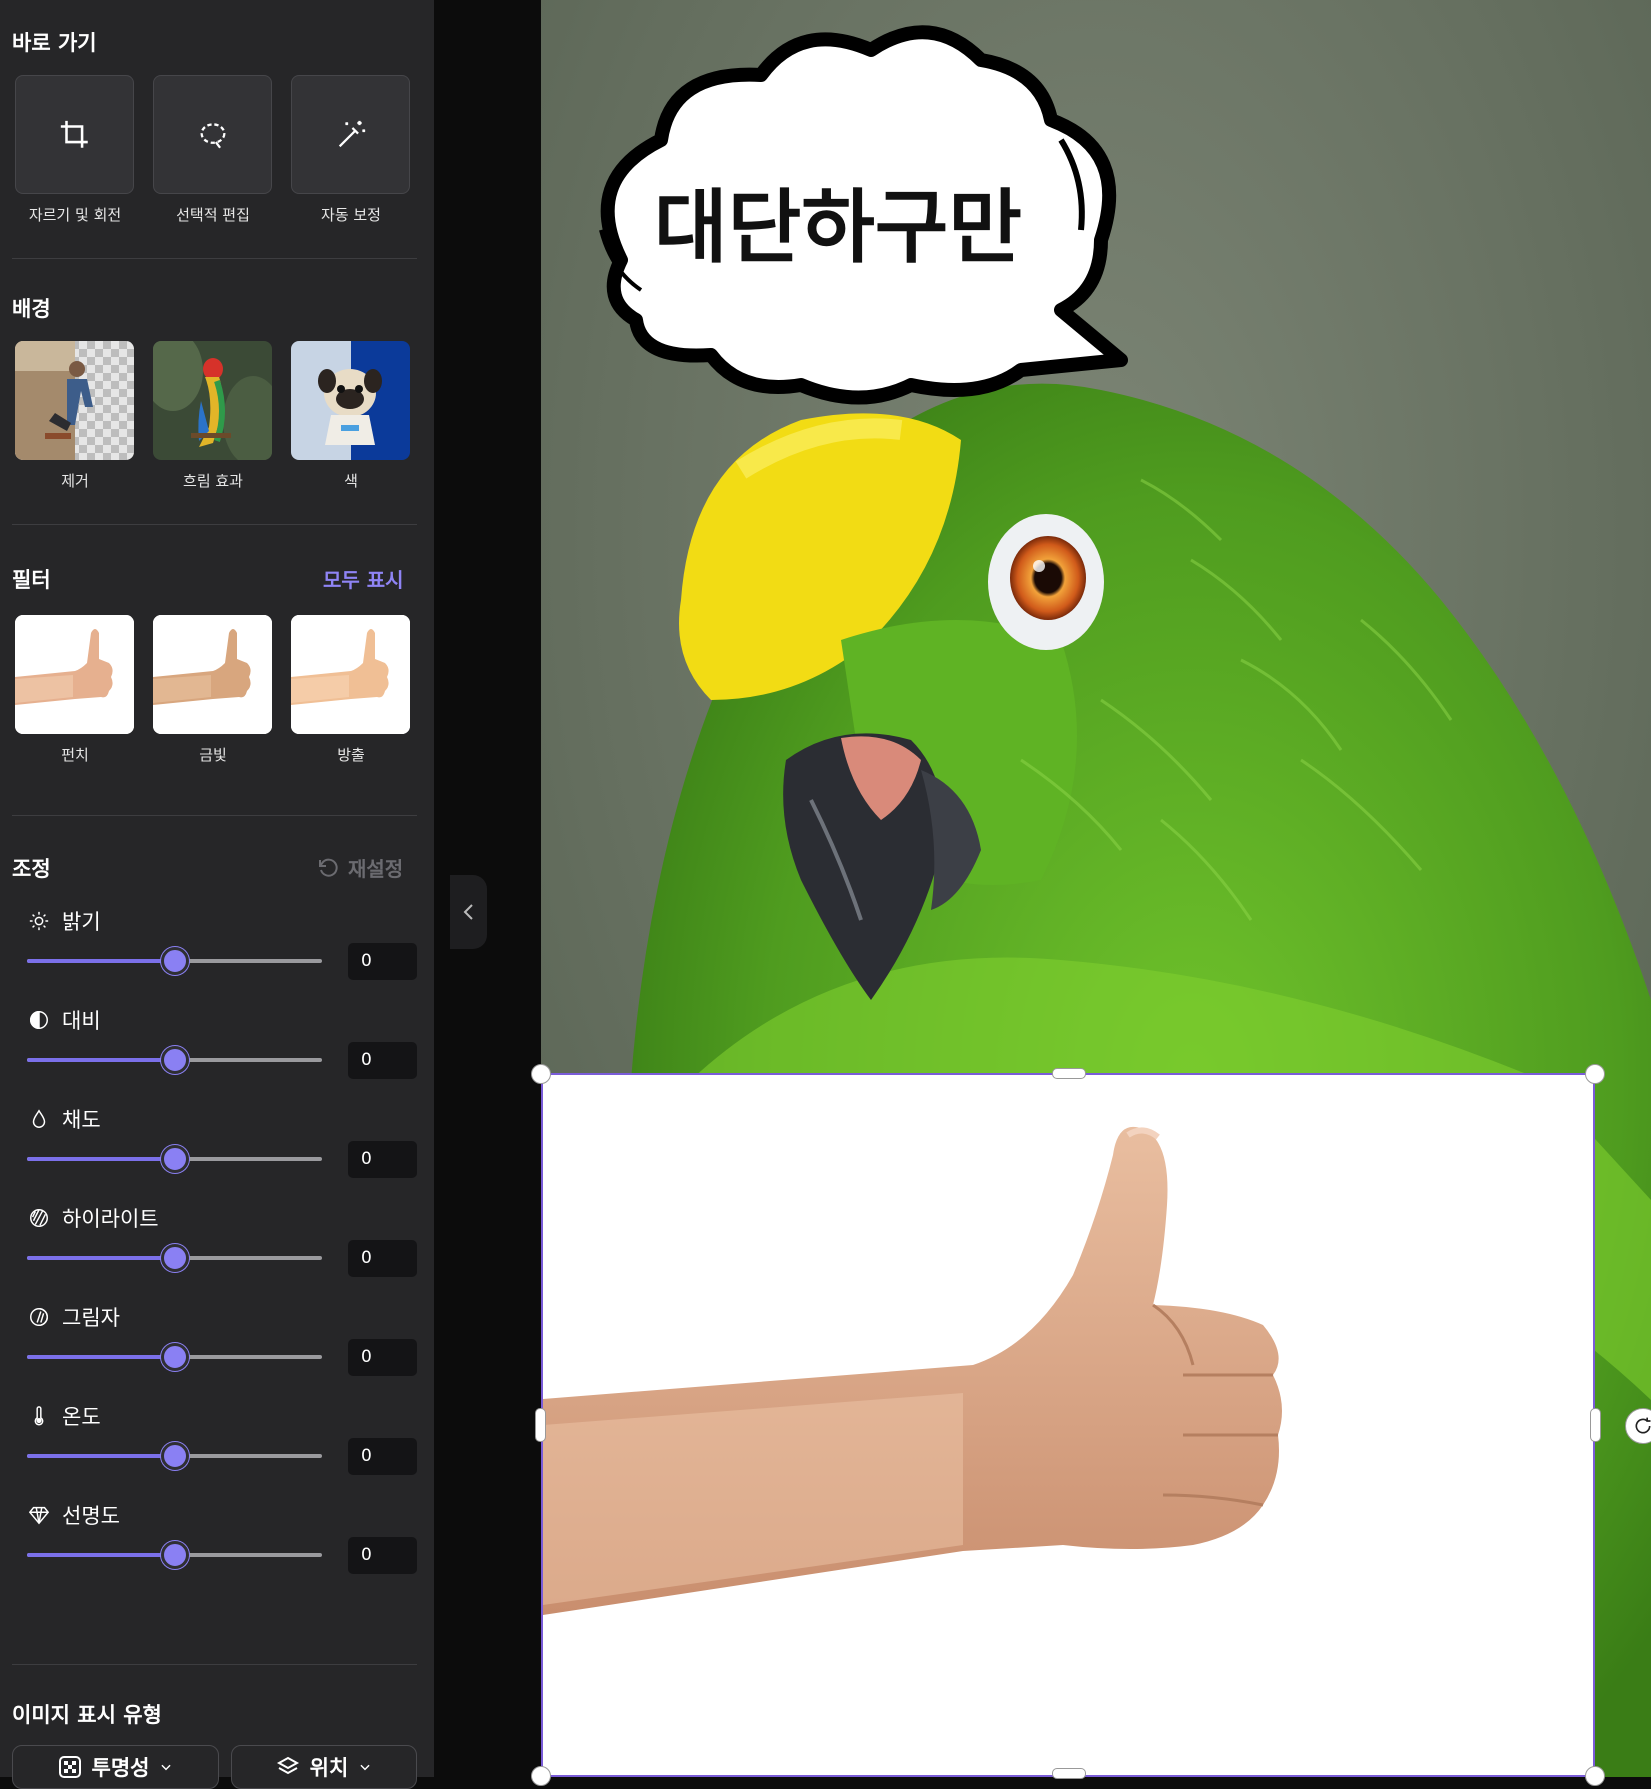 This screenshot has height=1789, width=1651. I want to click on collapse-panel-button, so click(468, 912).